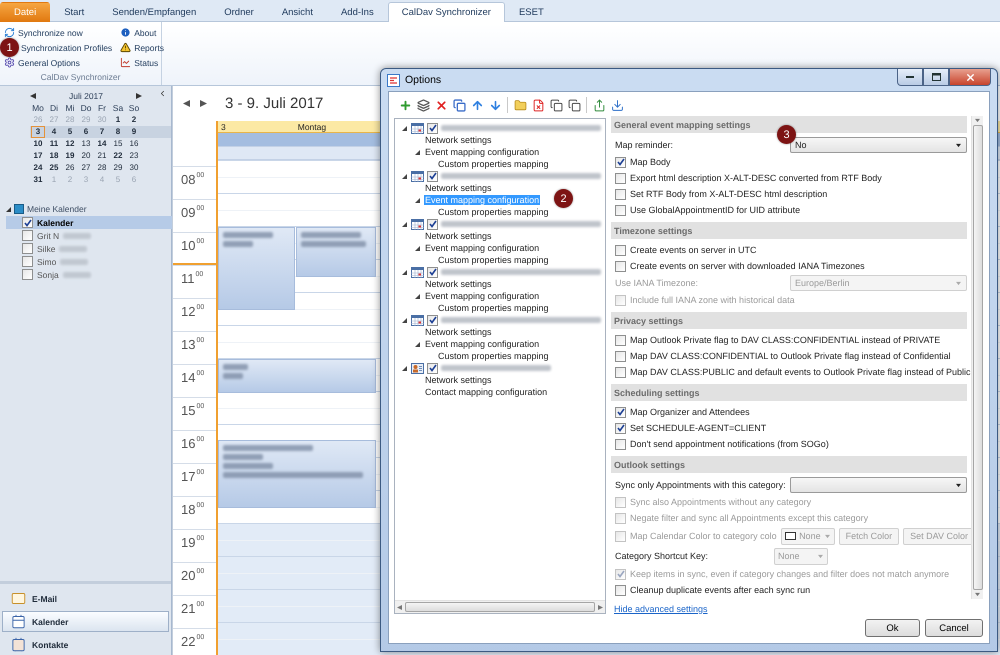 The image size is (1000, 655). What do you see at coordinates (134, 168) in the screenshot?
I see `calendar-day: 30` at bounding box center [134, 168].